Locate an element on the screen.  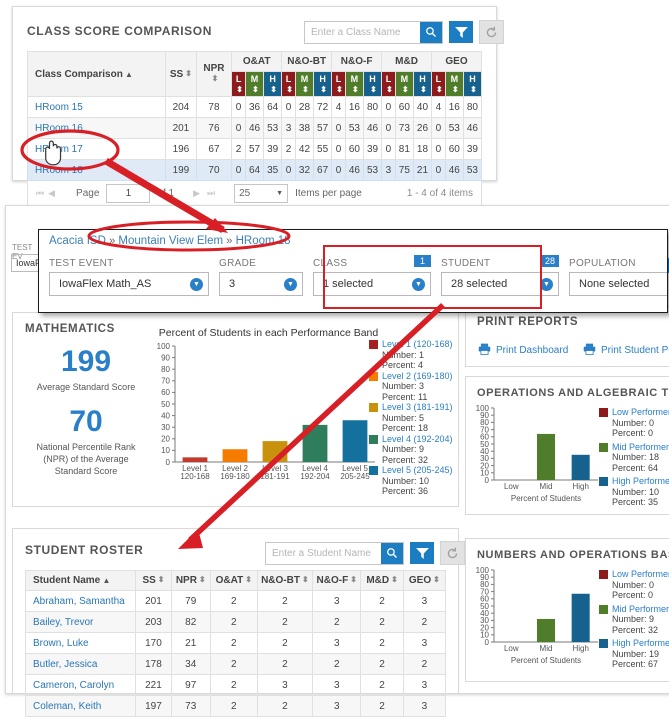
student-link: Coleman, Keith is located at coordinates (67, 706).